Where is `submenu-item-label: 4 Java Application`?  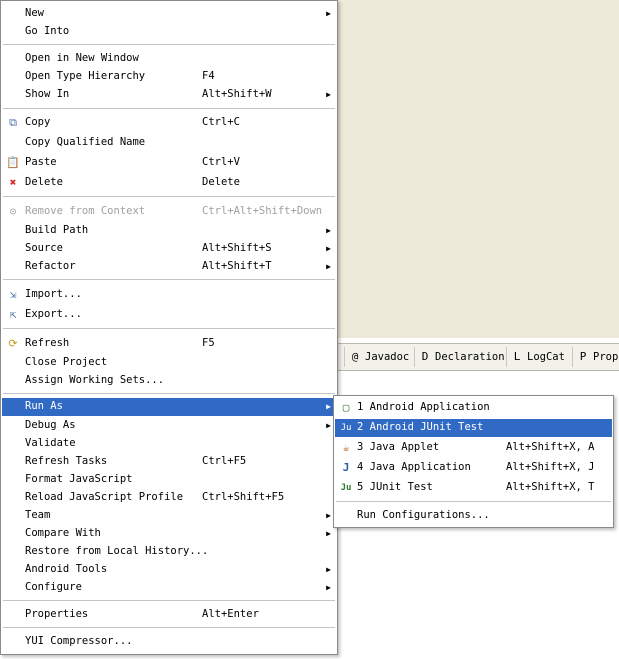 submenu-item-label: 4 Java Application is located at coordinates (414, 467).